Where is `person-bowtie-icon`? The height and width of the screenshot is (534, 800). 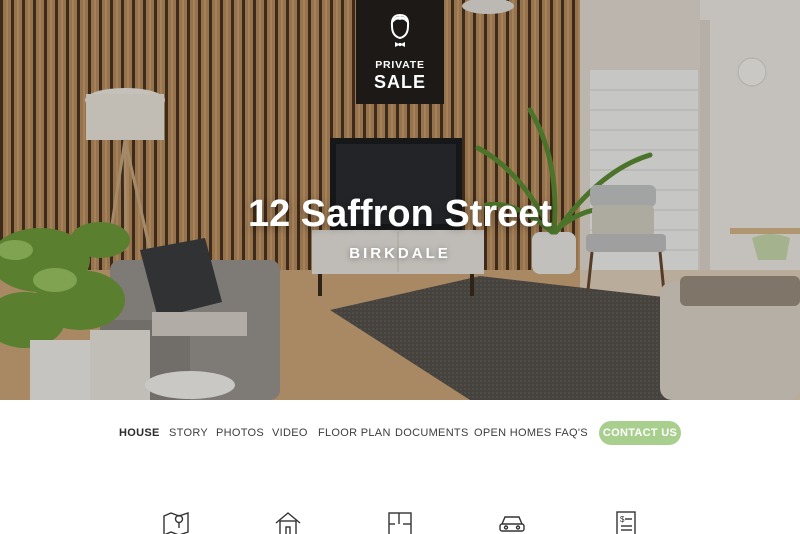 person-bowtie-icon is located at coordinates (400, 30).